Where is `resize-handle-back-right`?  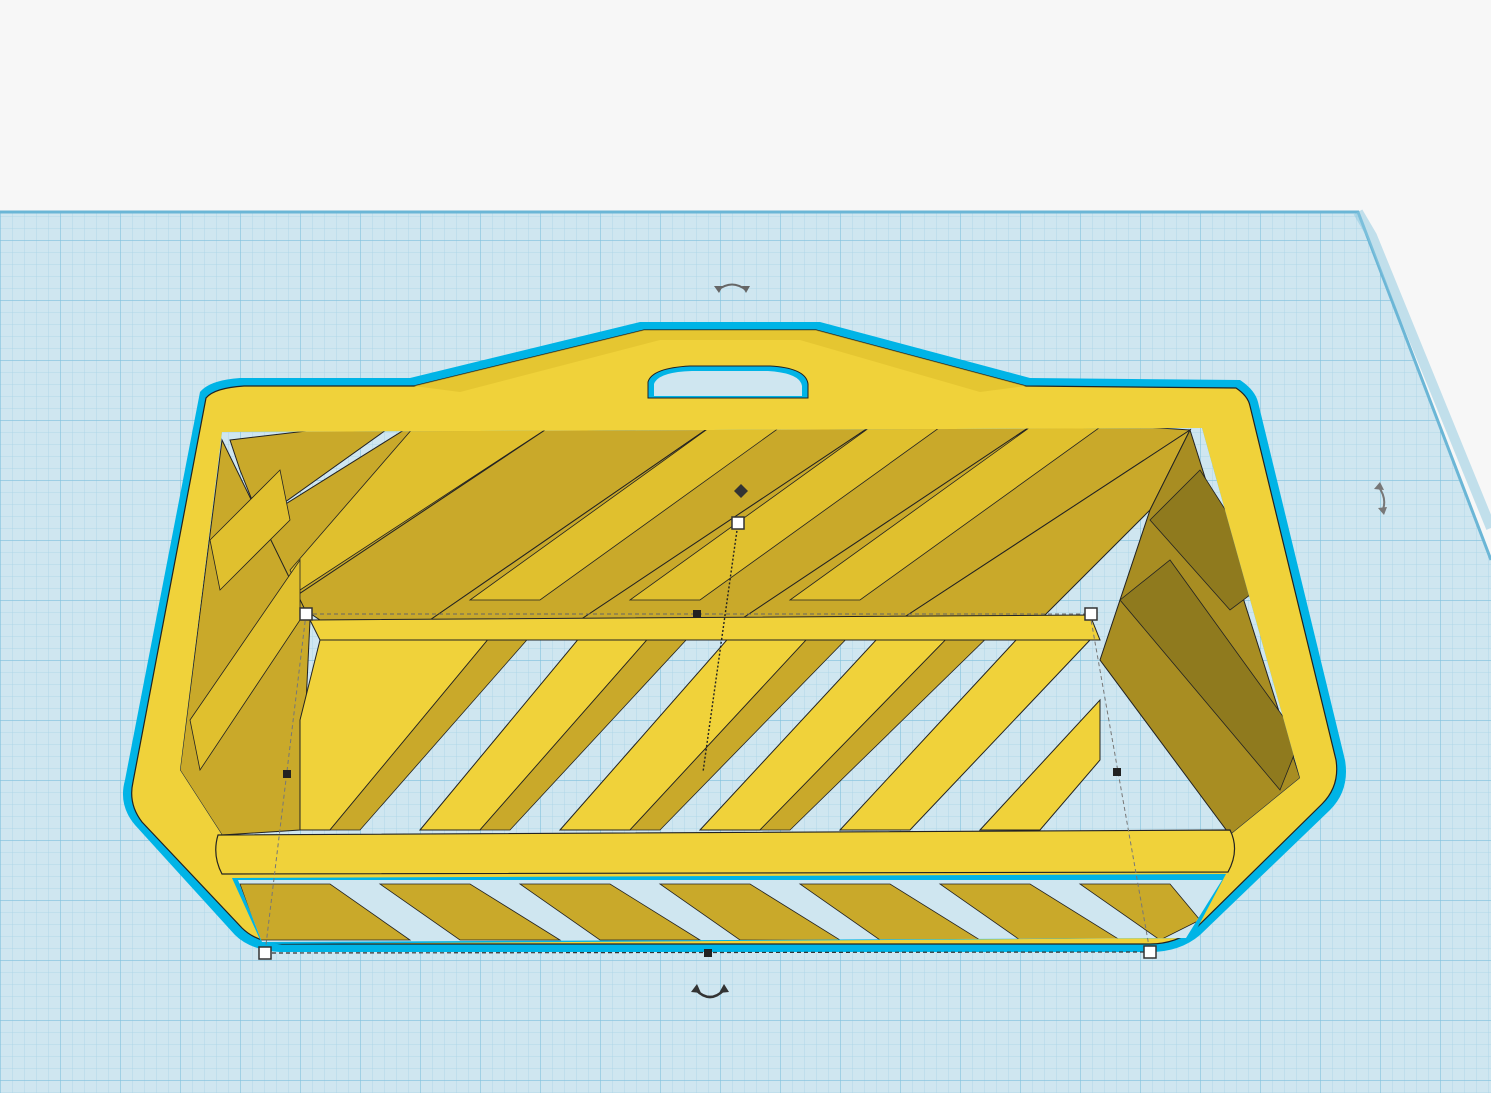
resize-handle-back-right is located at coordinates (1091, 614).